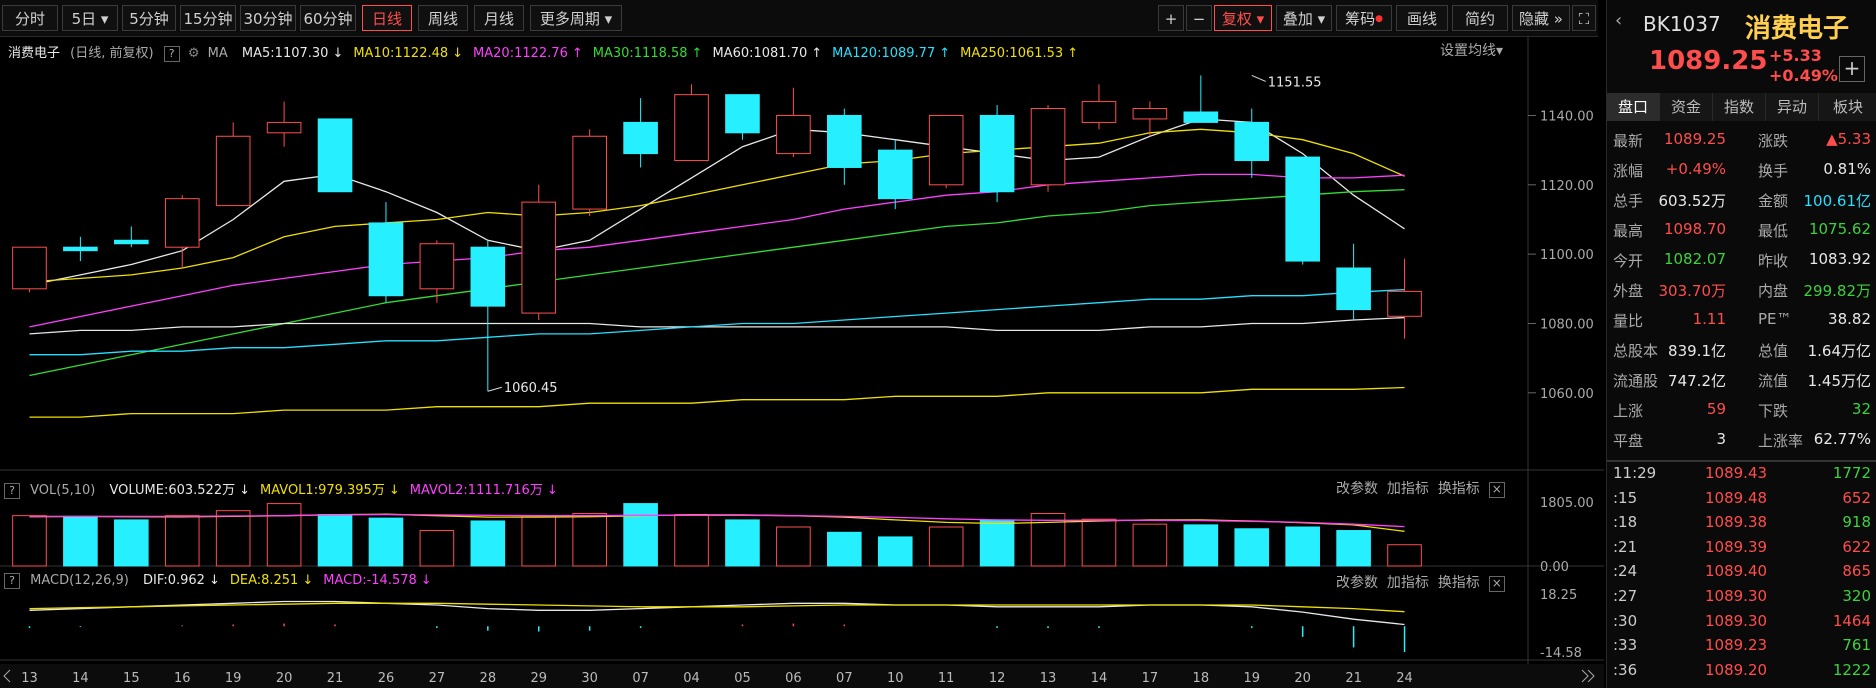 The height and width of the screenshot is (688, 1876). What do you see at coordinates (499, 18) in the screenshot?
I see `period-tab-monthly: 月线` at bounding box center [499, 18].